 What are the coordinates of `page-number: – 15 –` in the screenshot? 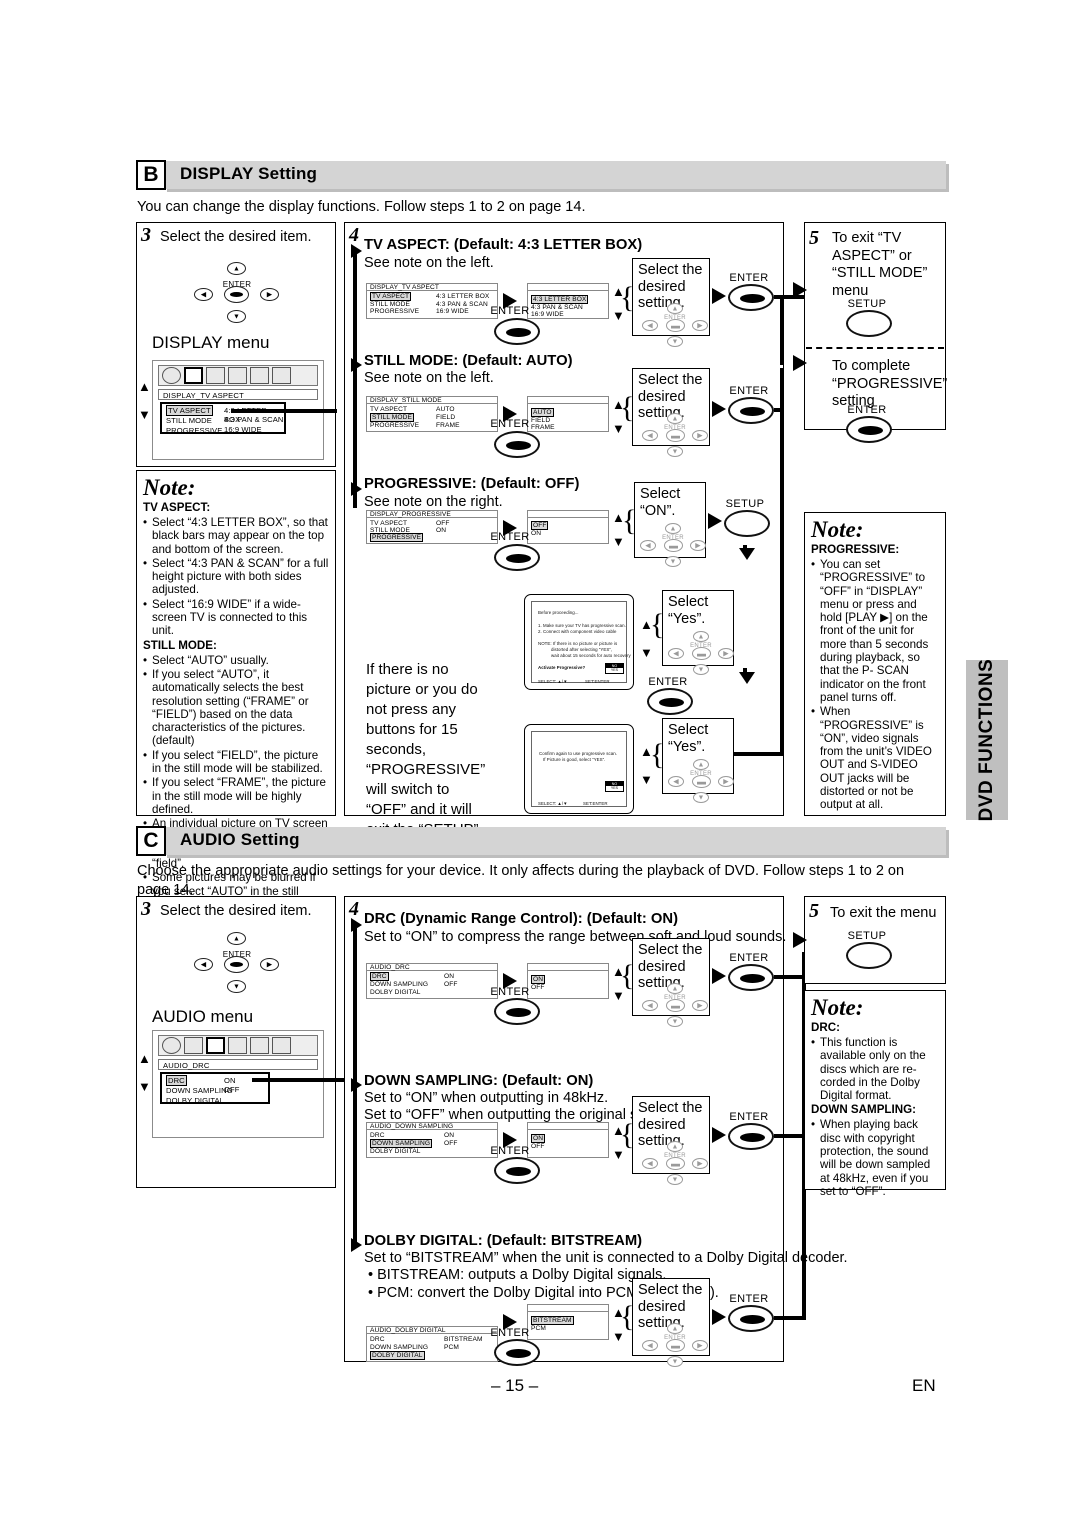 It's located at (515, 1385).